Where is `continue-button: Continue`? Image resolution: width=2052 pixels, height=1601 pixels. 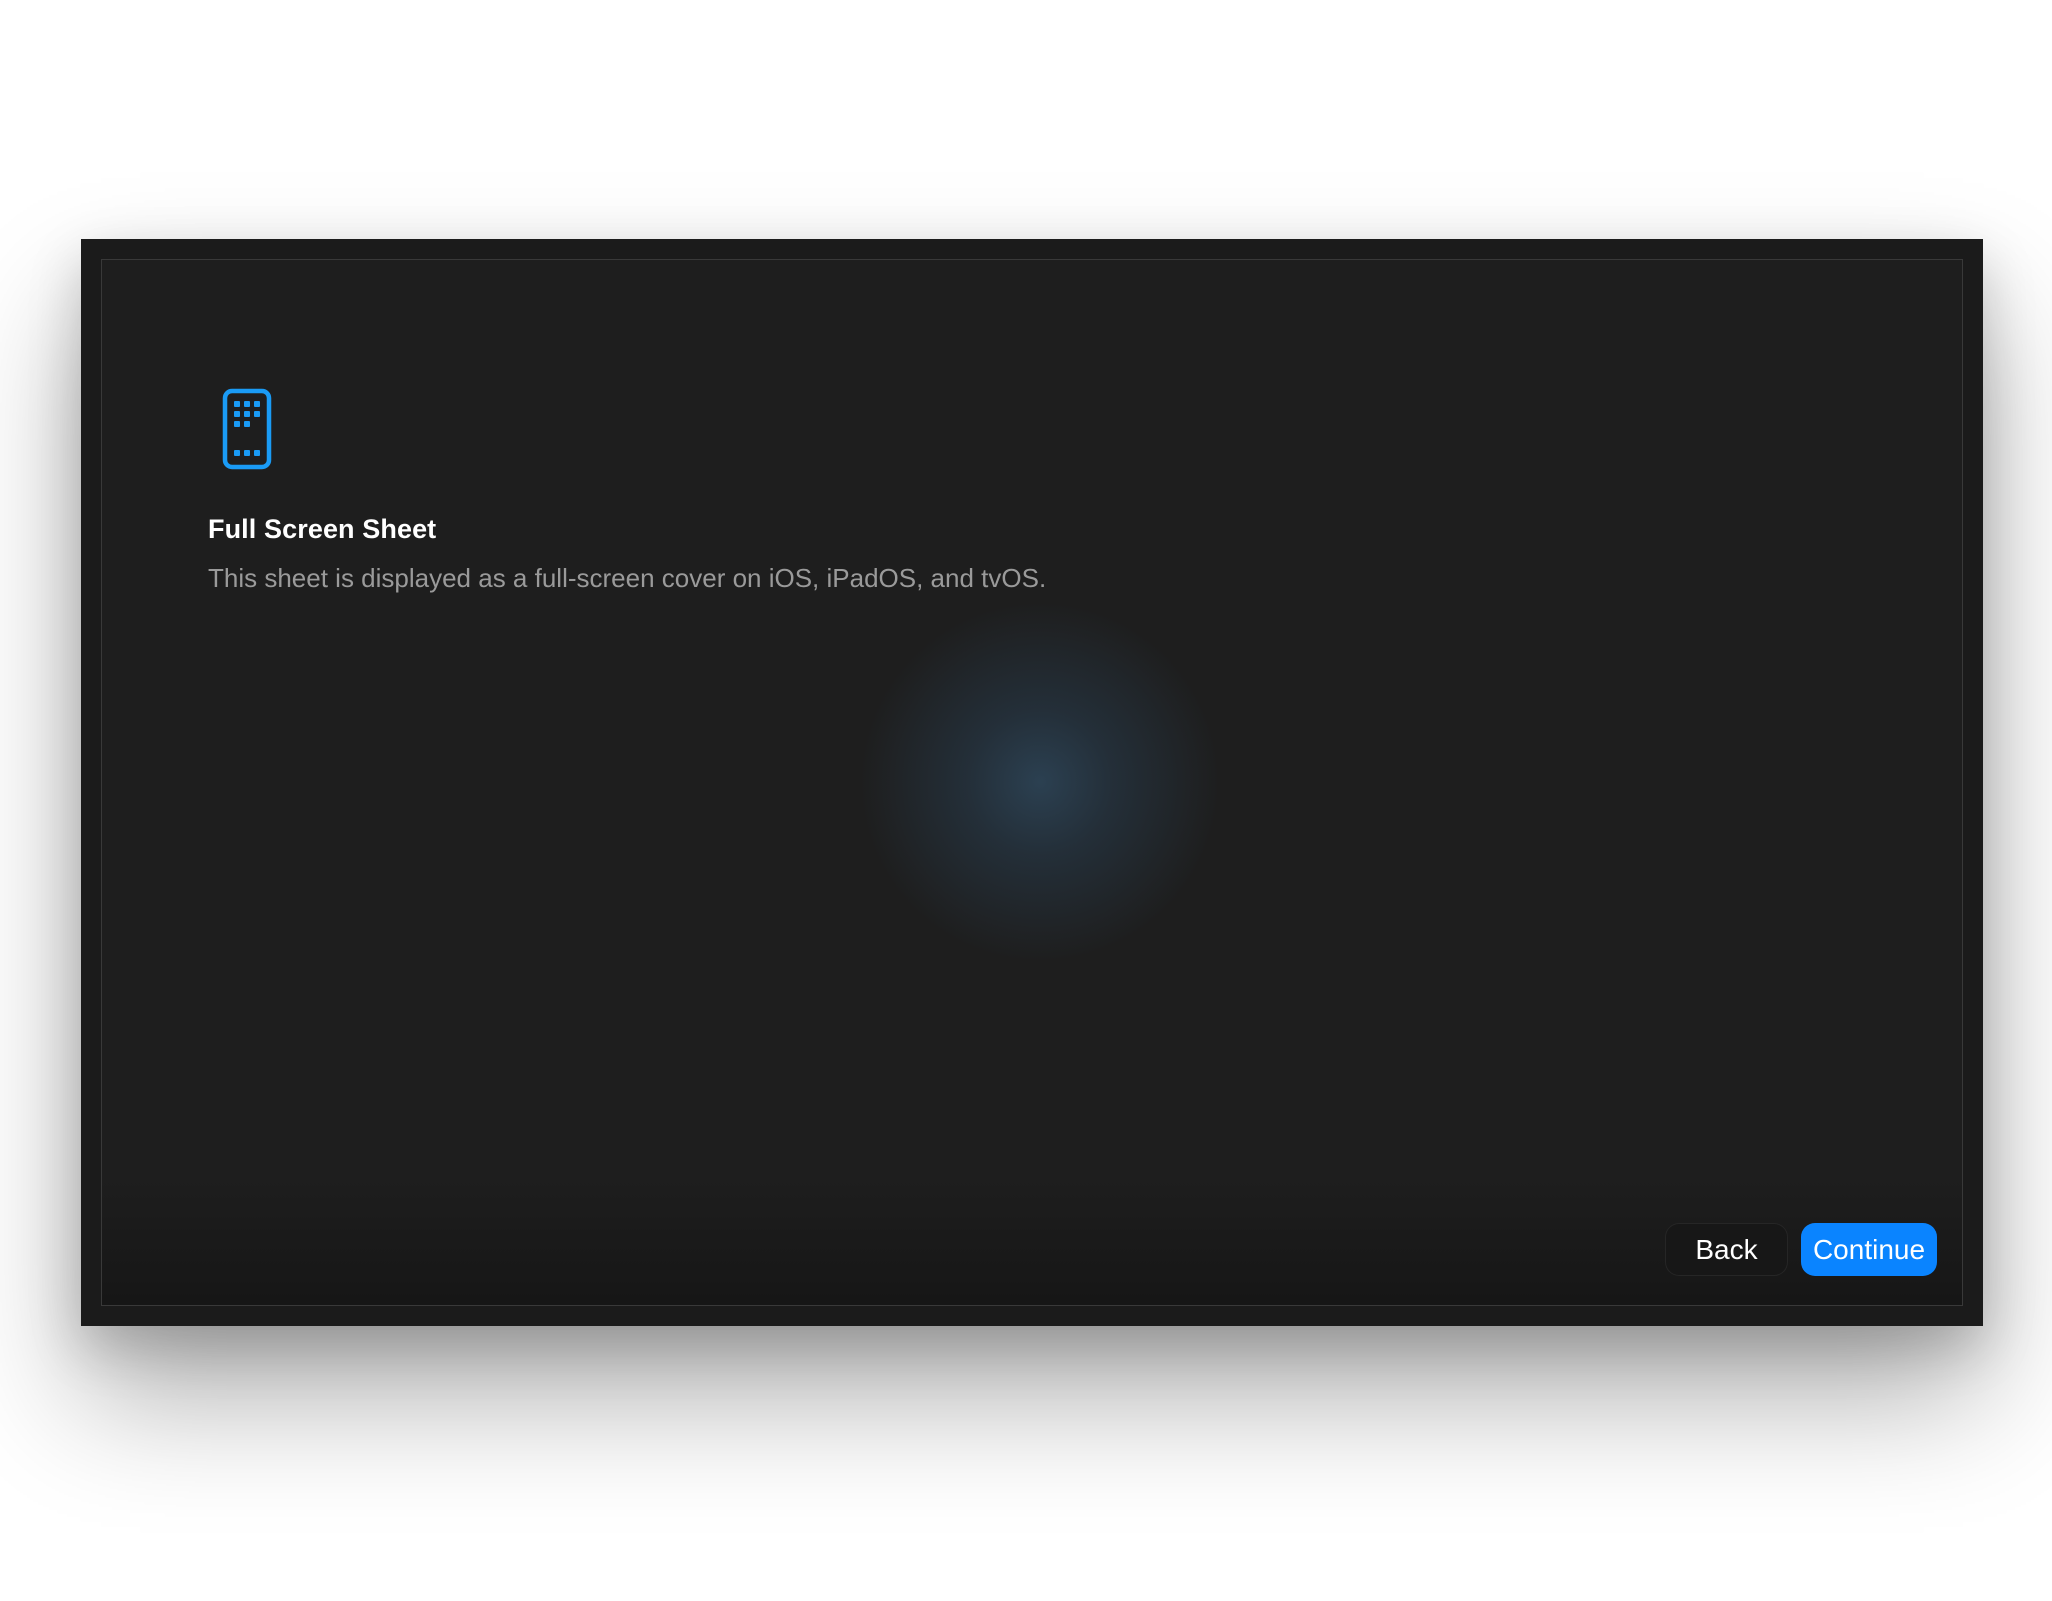
continue-button: Continue is located at coordinates (1869, 1249).